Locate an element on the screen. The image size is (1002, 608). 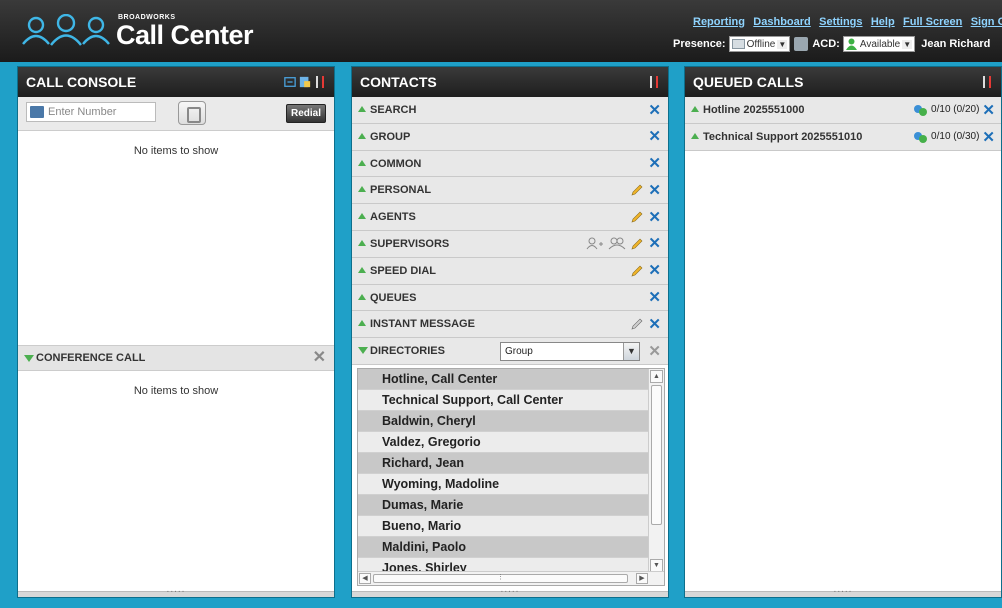
nav-help-link: Help is located at coordinates (883, 22).